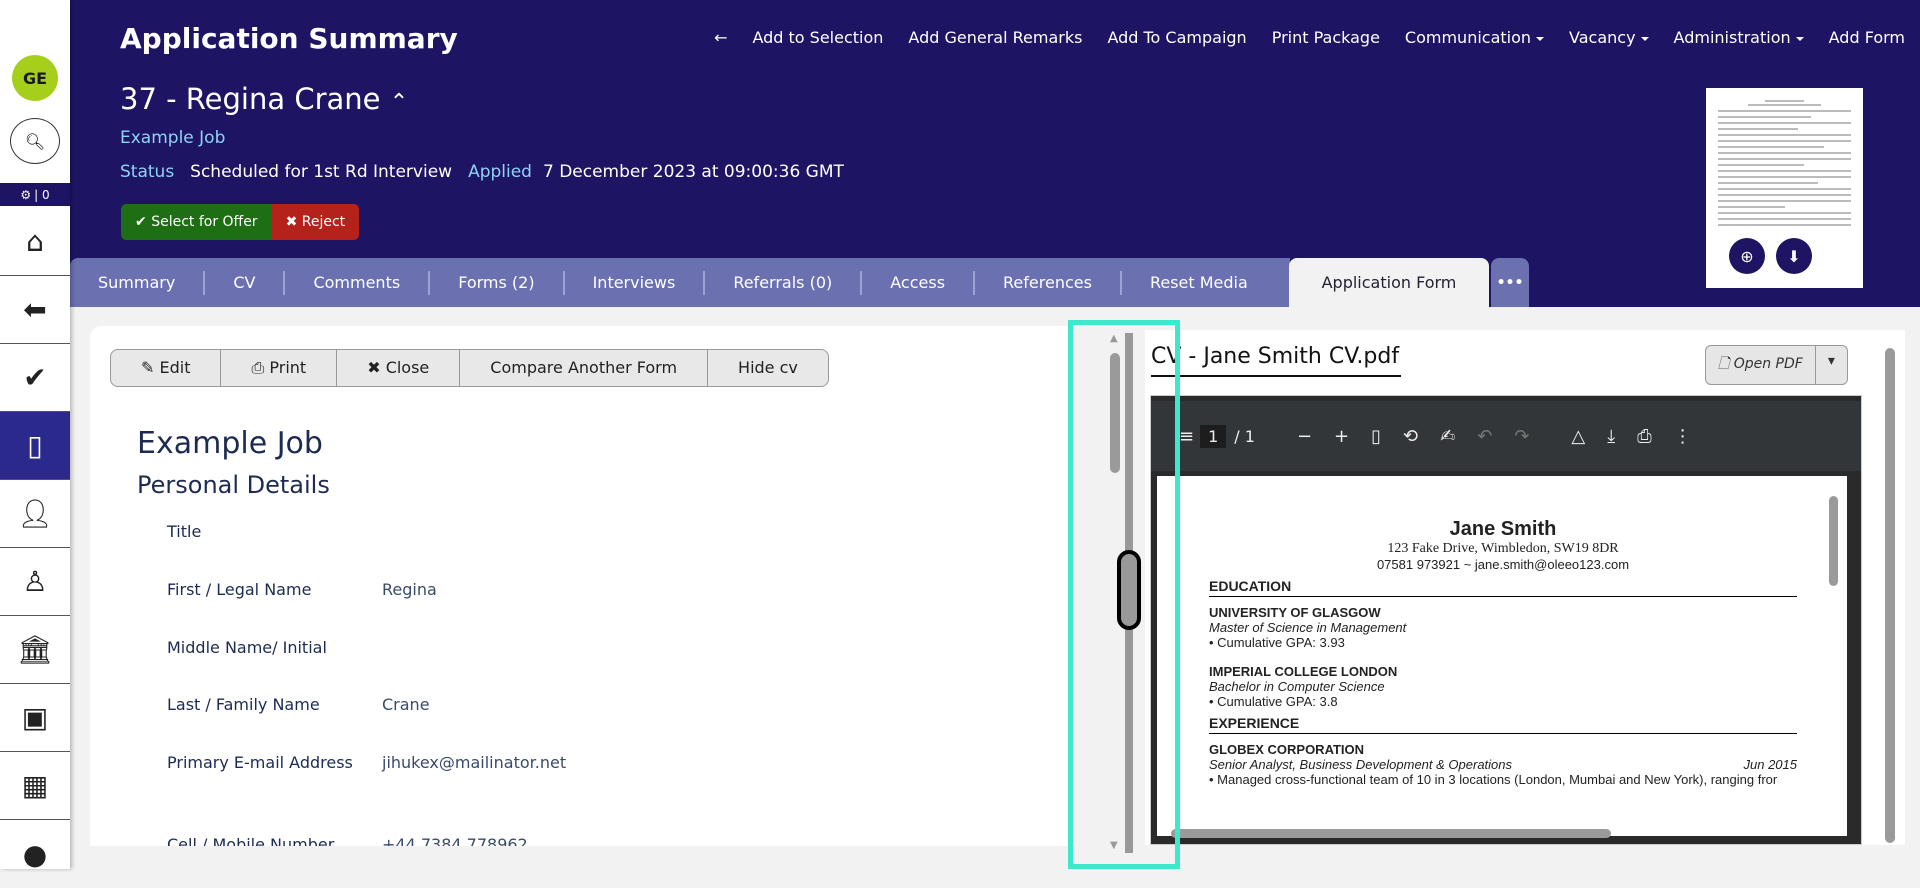 The width and height of the screenshot is (1920, 888). I want to click on bank-icon: 🏛︎, so click(35, 649).